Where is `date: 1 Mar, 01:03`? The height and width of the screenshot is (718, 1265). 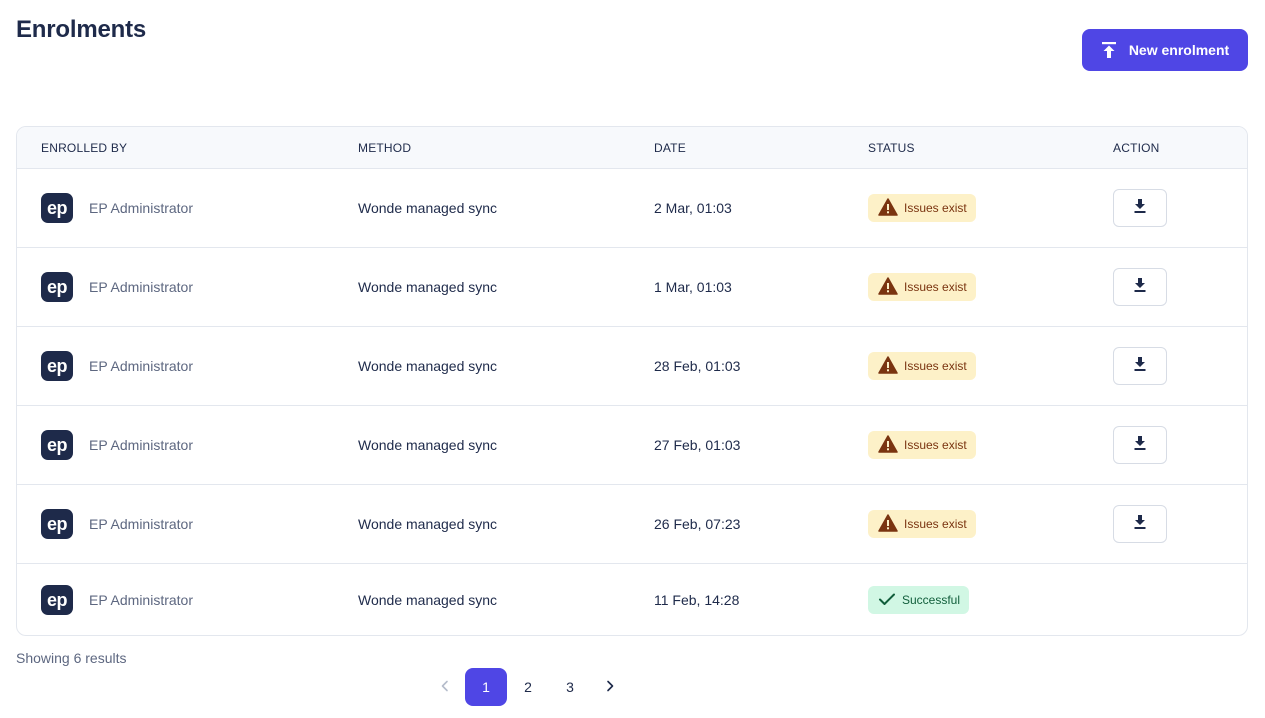
date: 1 Mar, 01:03 is located at coordinates (693, 287).